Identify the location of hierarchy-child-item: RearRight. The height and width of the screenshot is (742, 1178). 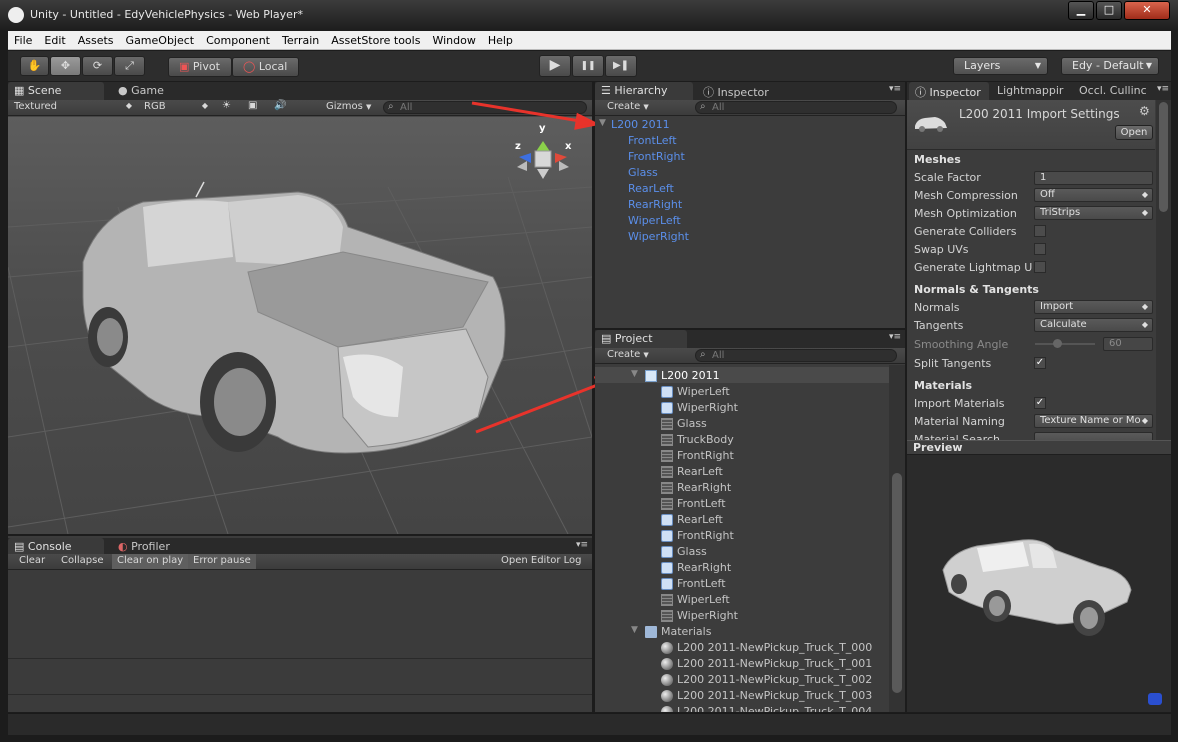
(655, 204).